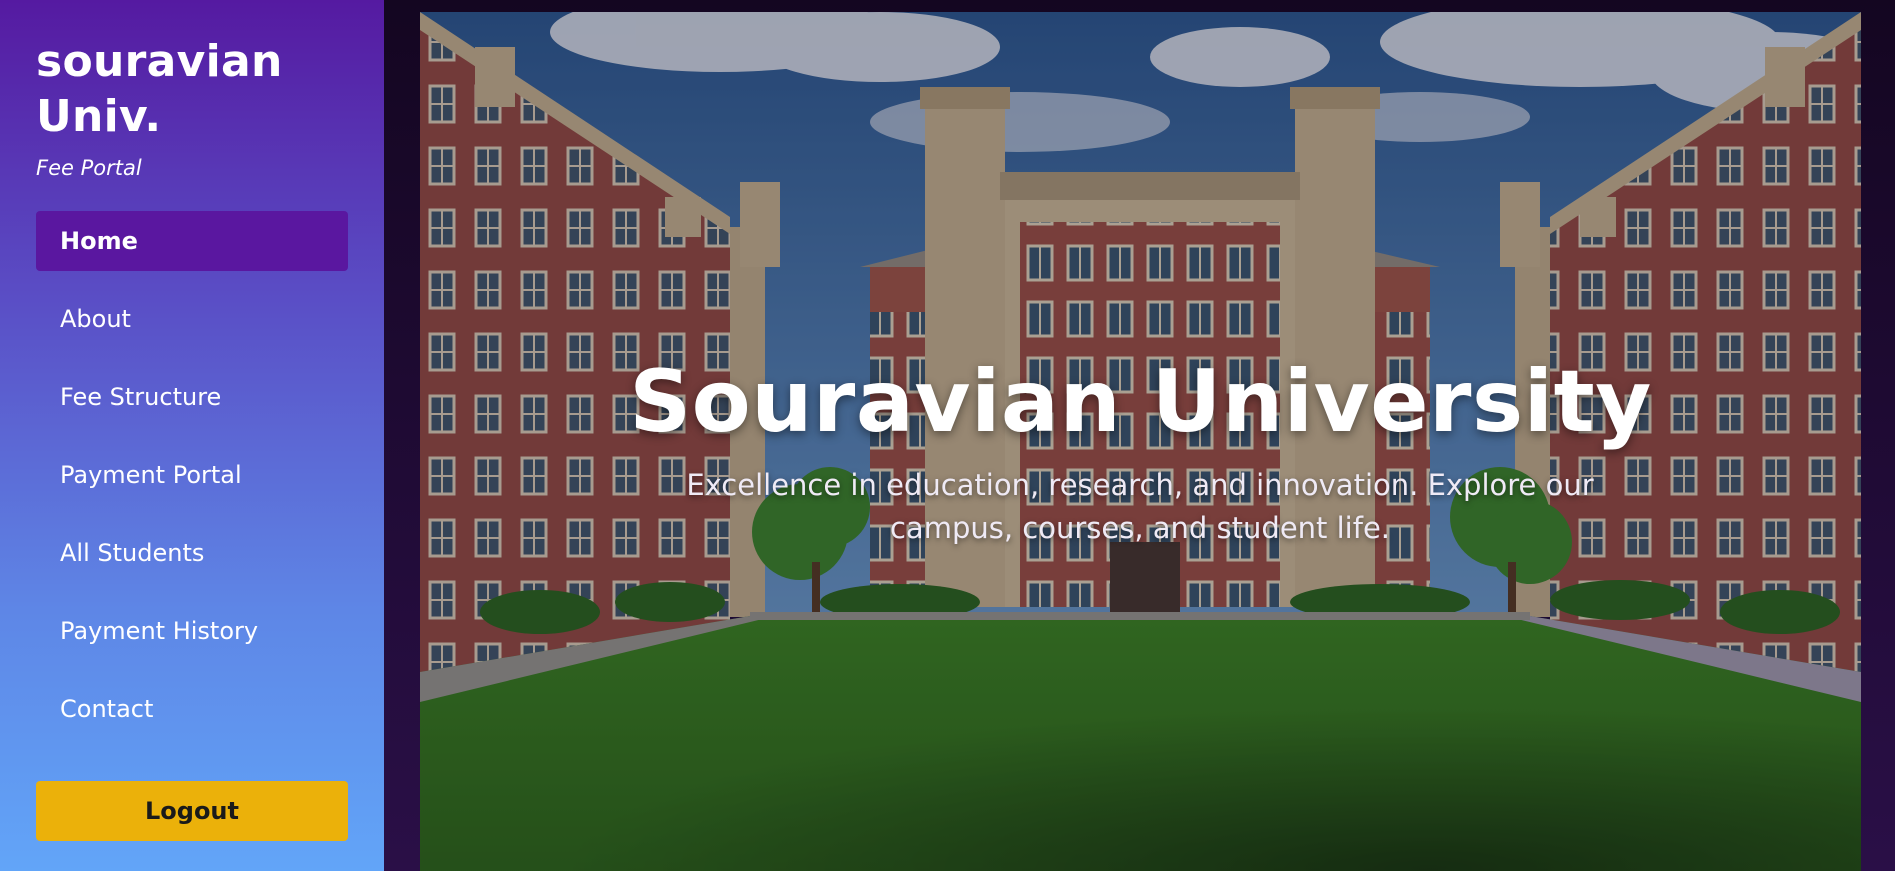 The width and height of the screenshot is (1895, 871). What do you see at coordinates (192, 319) in the screenshot?
I see `nav-item-about: About` at bounding box center [192, 319].